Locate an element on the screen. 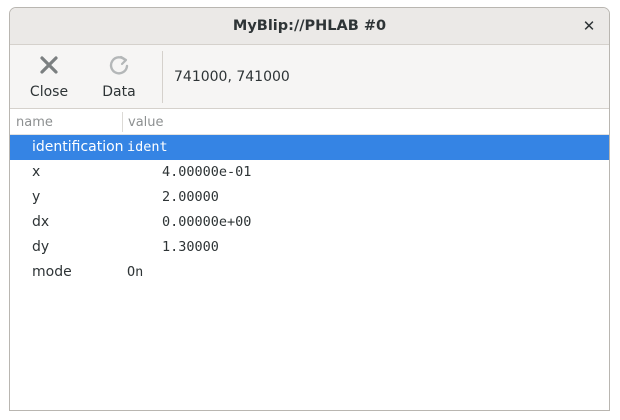  row-value: 2.00000 is located at coordinates (190, 197).